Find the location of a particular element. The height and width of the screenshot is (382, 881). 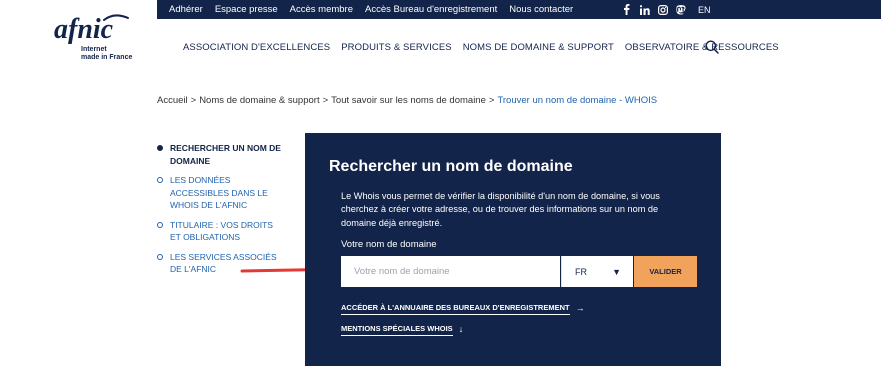

breadcrumb-tout-savoir: Tout savoir sur les noms de domaine is located at coordinates (408, 100).